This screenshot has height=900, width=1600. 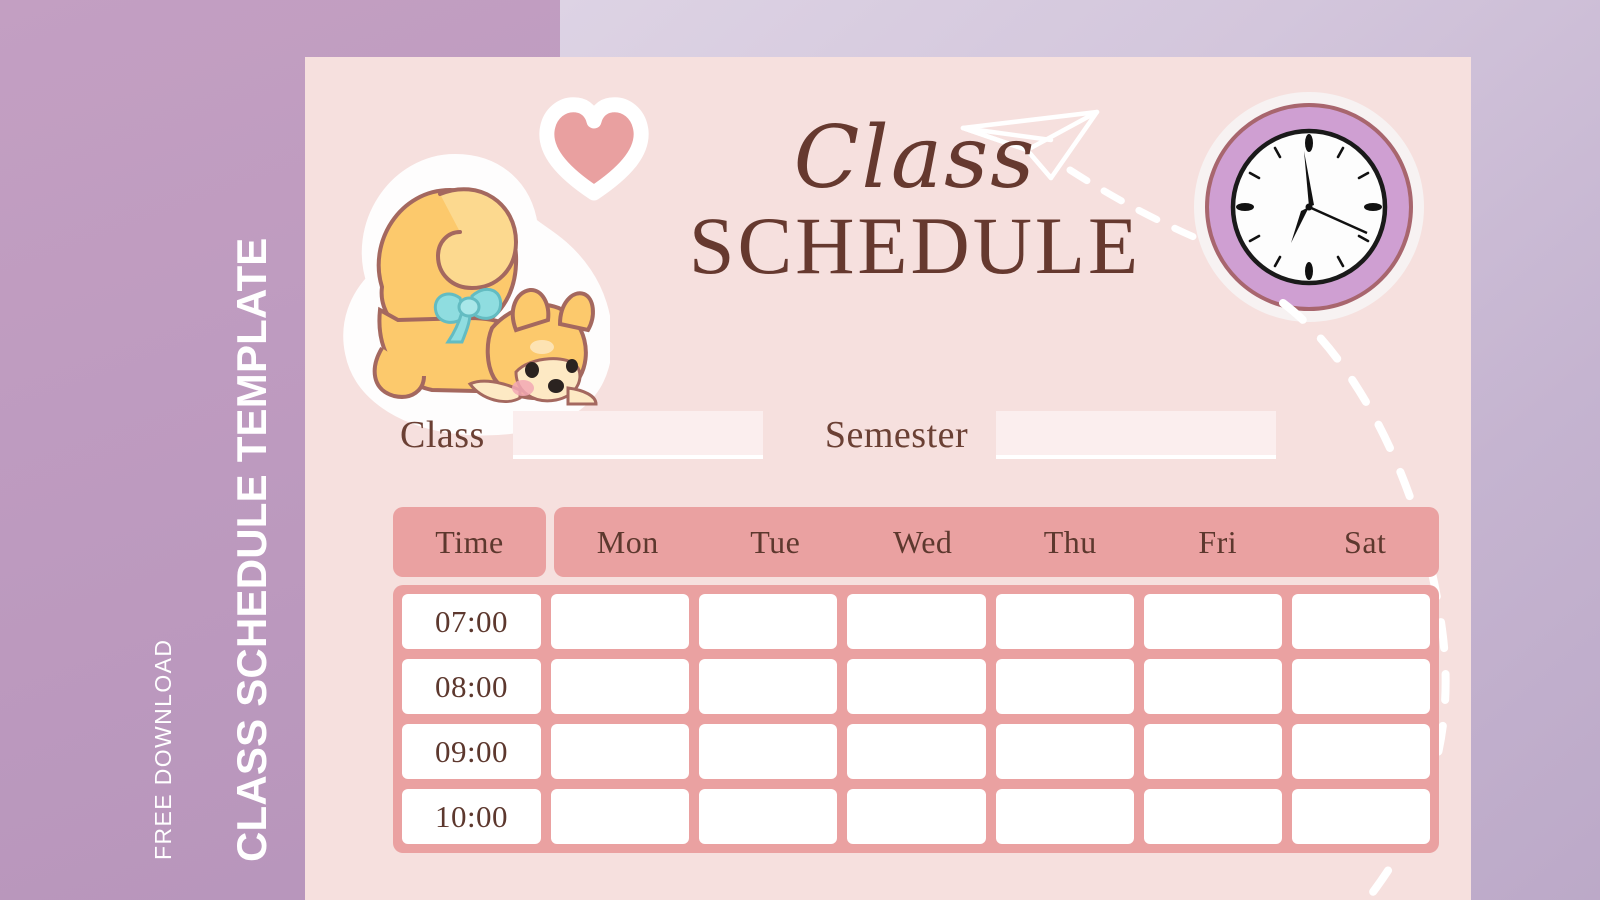 What do you see at coordinates (251, 549) in the screenshot?
I see `promo-template-title: CLASS SCHEDULE TEMPLATE` at bounding box center [251, 549].